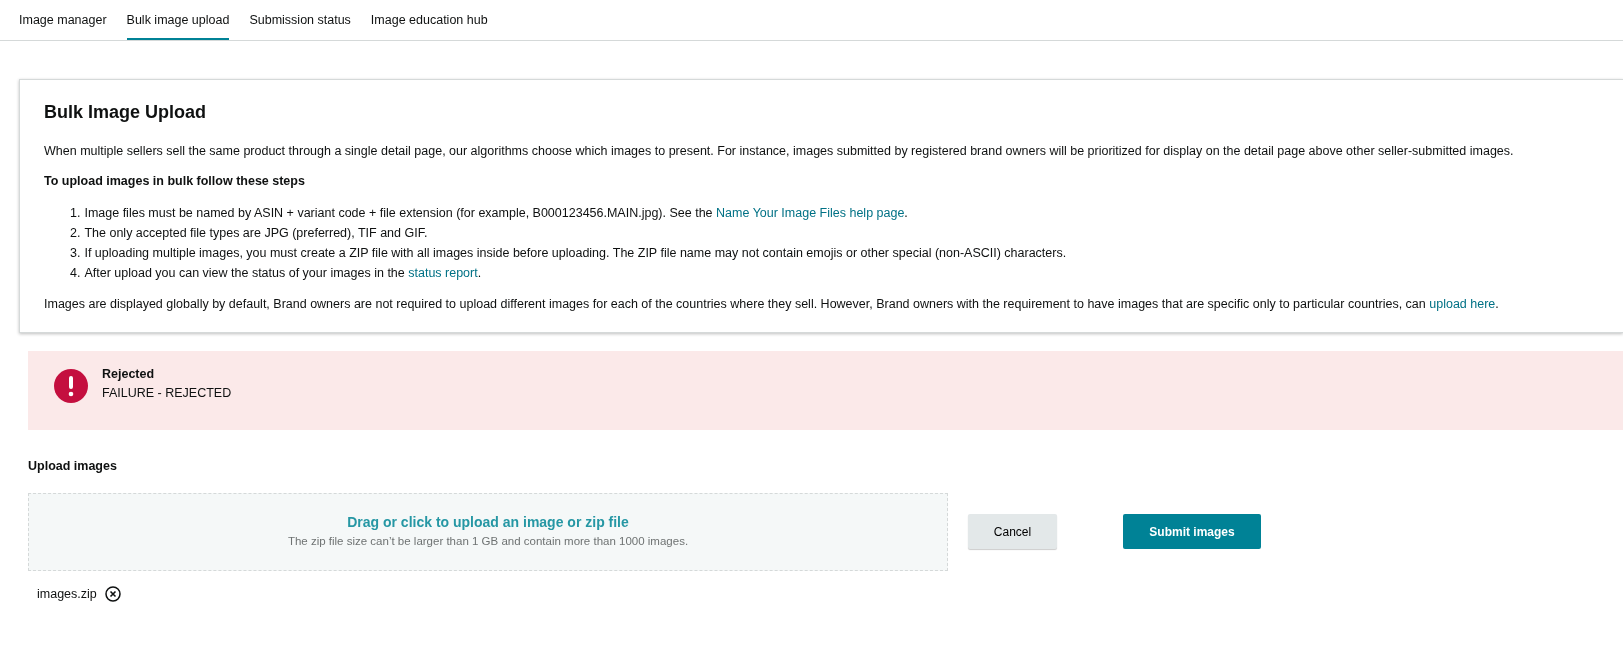 Image resolution: width=1623 pixels, height=656 pixels. I want to click on remove-icon, so click(112, 593).